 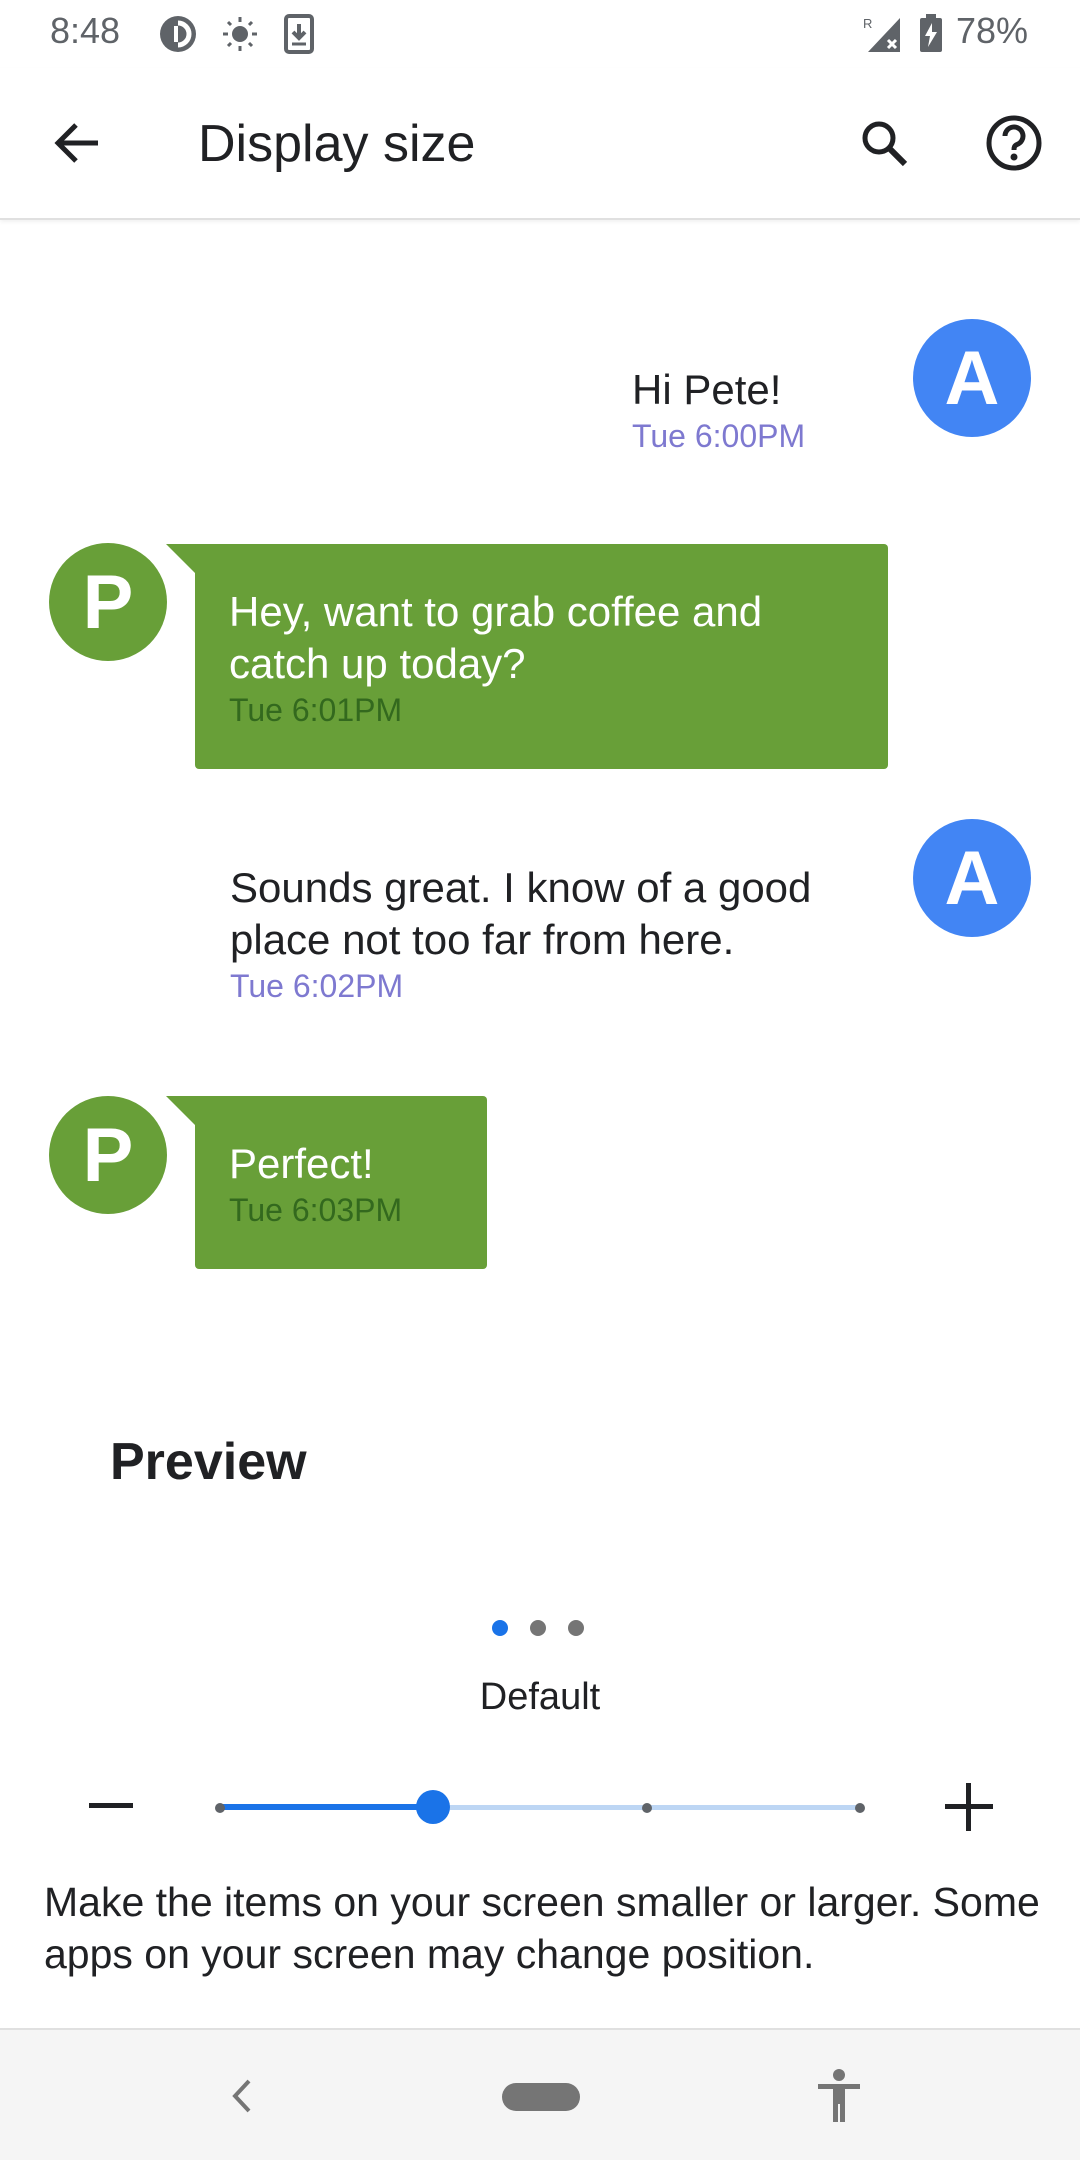 What do you see at coordinates (337, 144) in the screenshot?
I see `page-title: Display size` at bounding box center [337, 144].